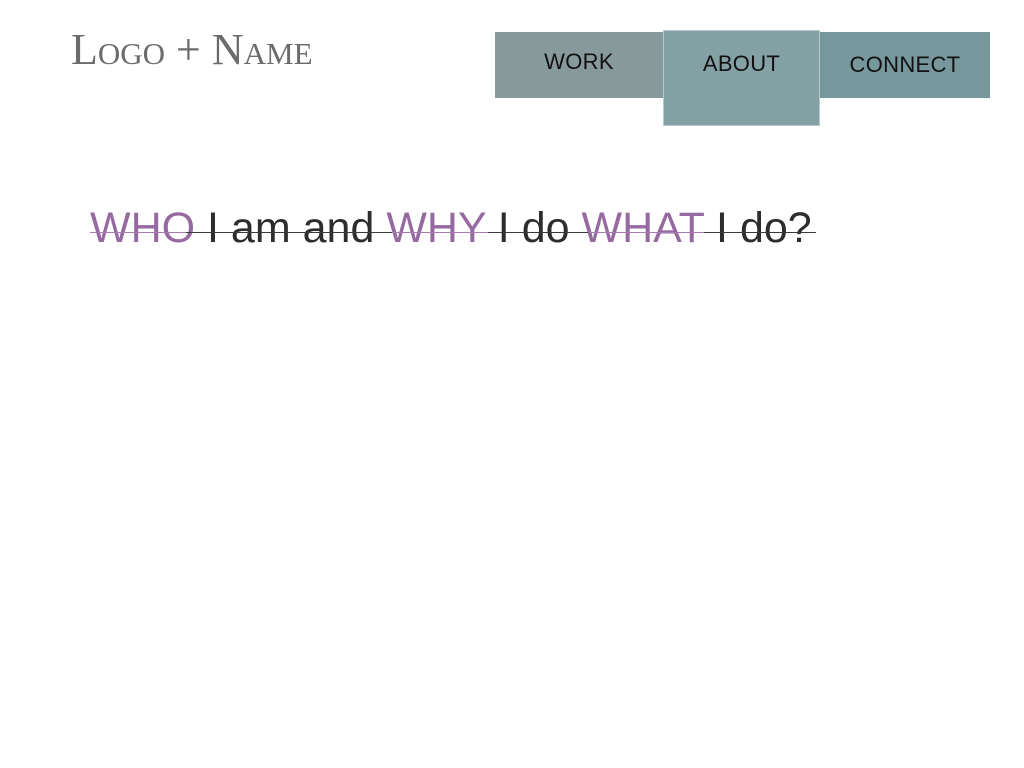 This screenshot has width=1024, height=768. What do you see at coordinates (436, 228) in the screenshot?
I see `headline-word-why: WHY` at bounding box center [436, 228].